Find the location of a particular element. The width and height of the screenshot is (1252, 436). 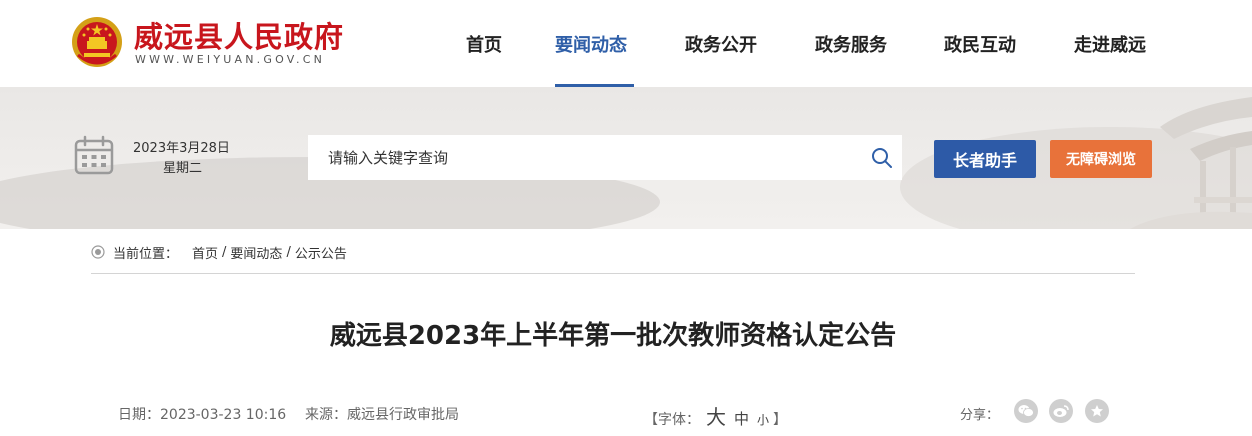

search-button is located at coordinates (882, 157).